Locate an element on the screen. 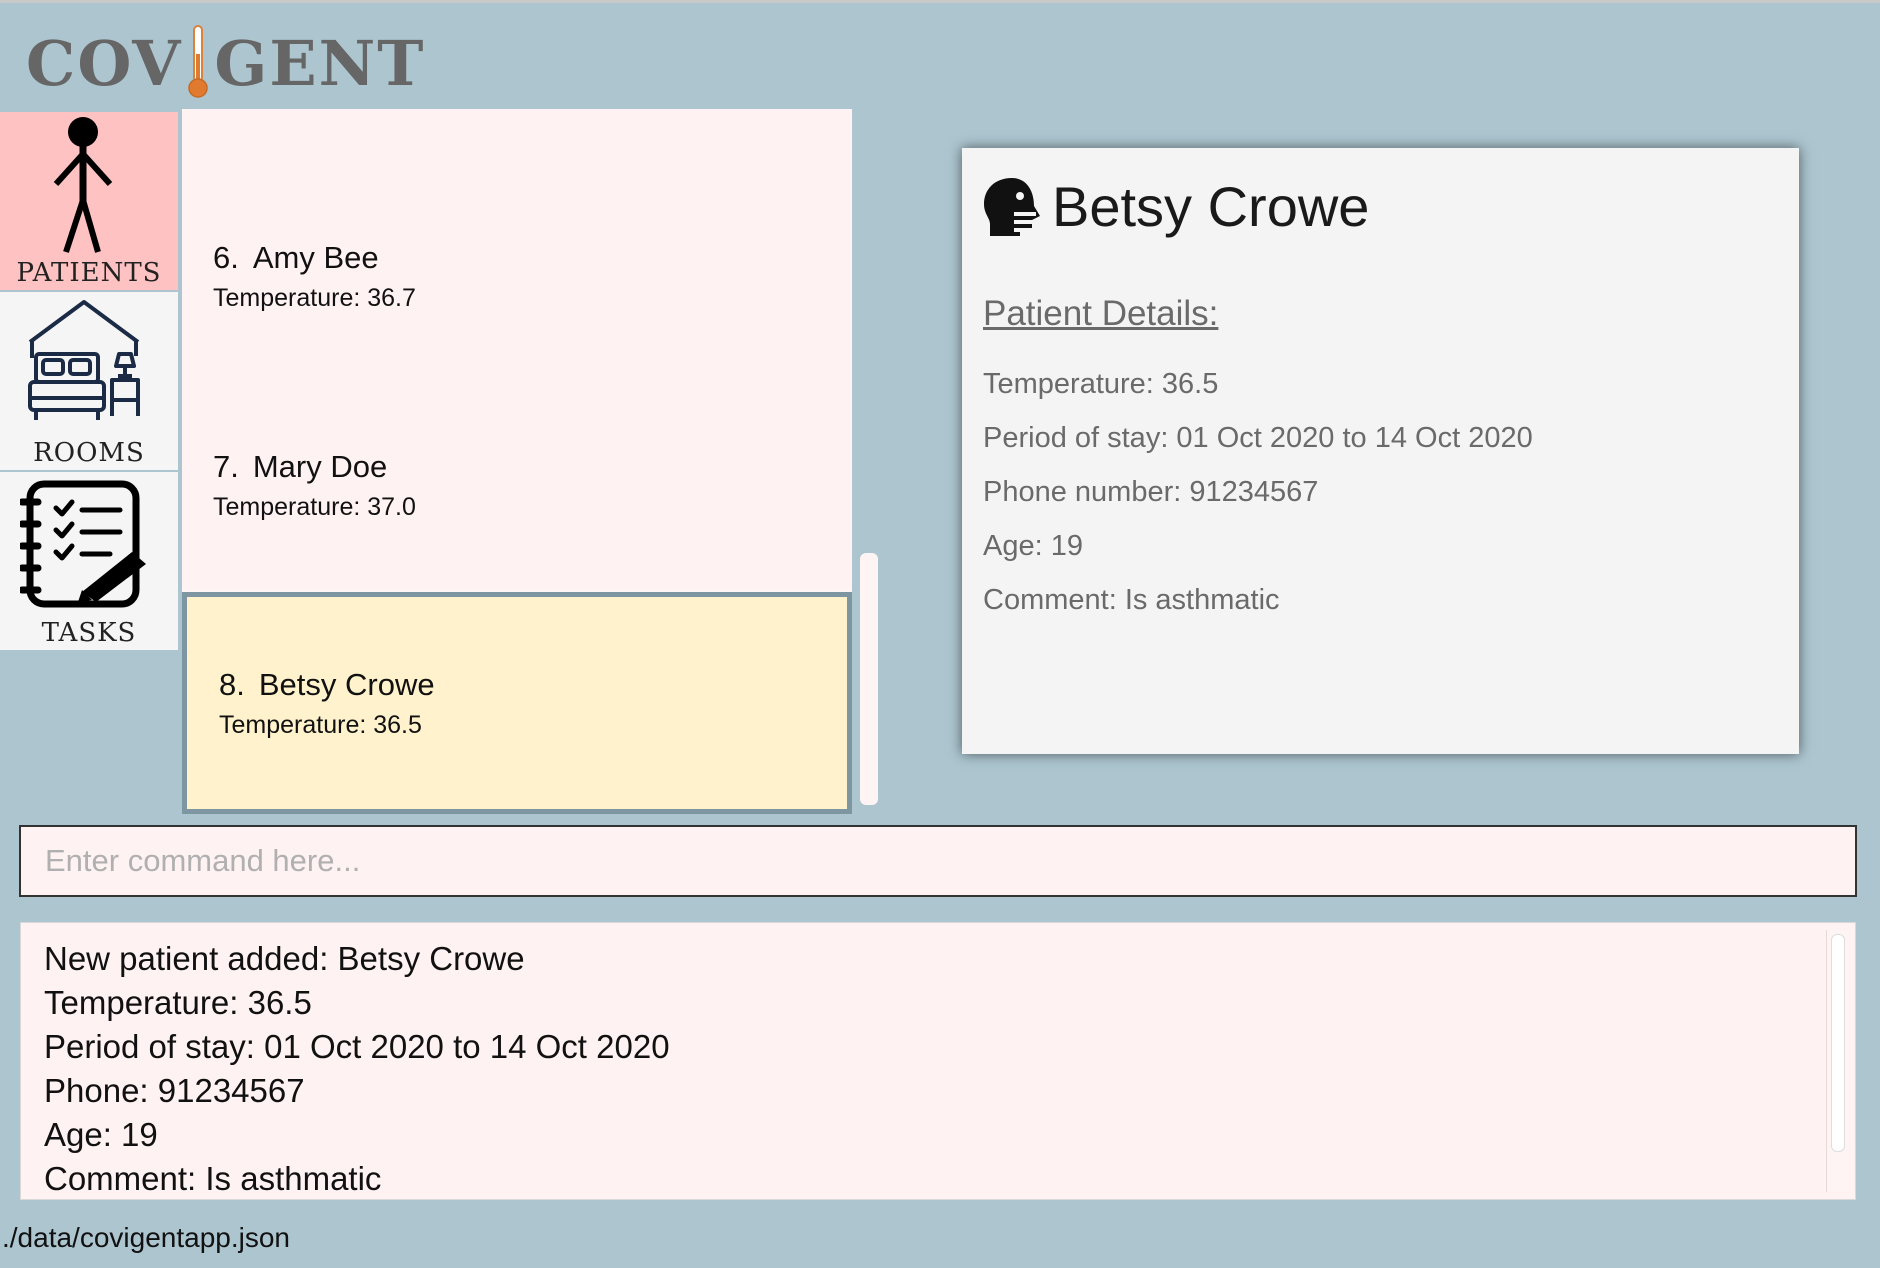 This screenshot has height=1268, width=1880. patient-card-temperature: Temperature: 37.0 is located at coordinates (314, 507).